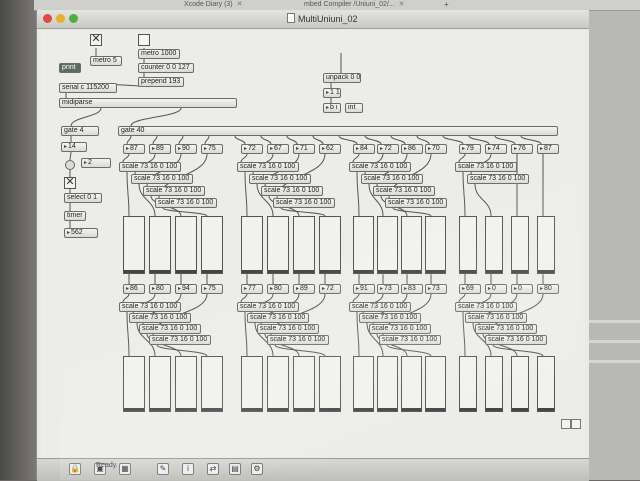  What do you see at coordinates (134, 149) in the screenshot?
I see `number-box: 87` at bounding box center [134, 149].